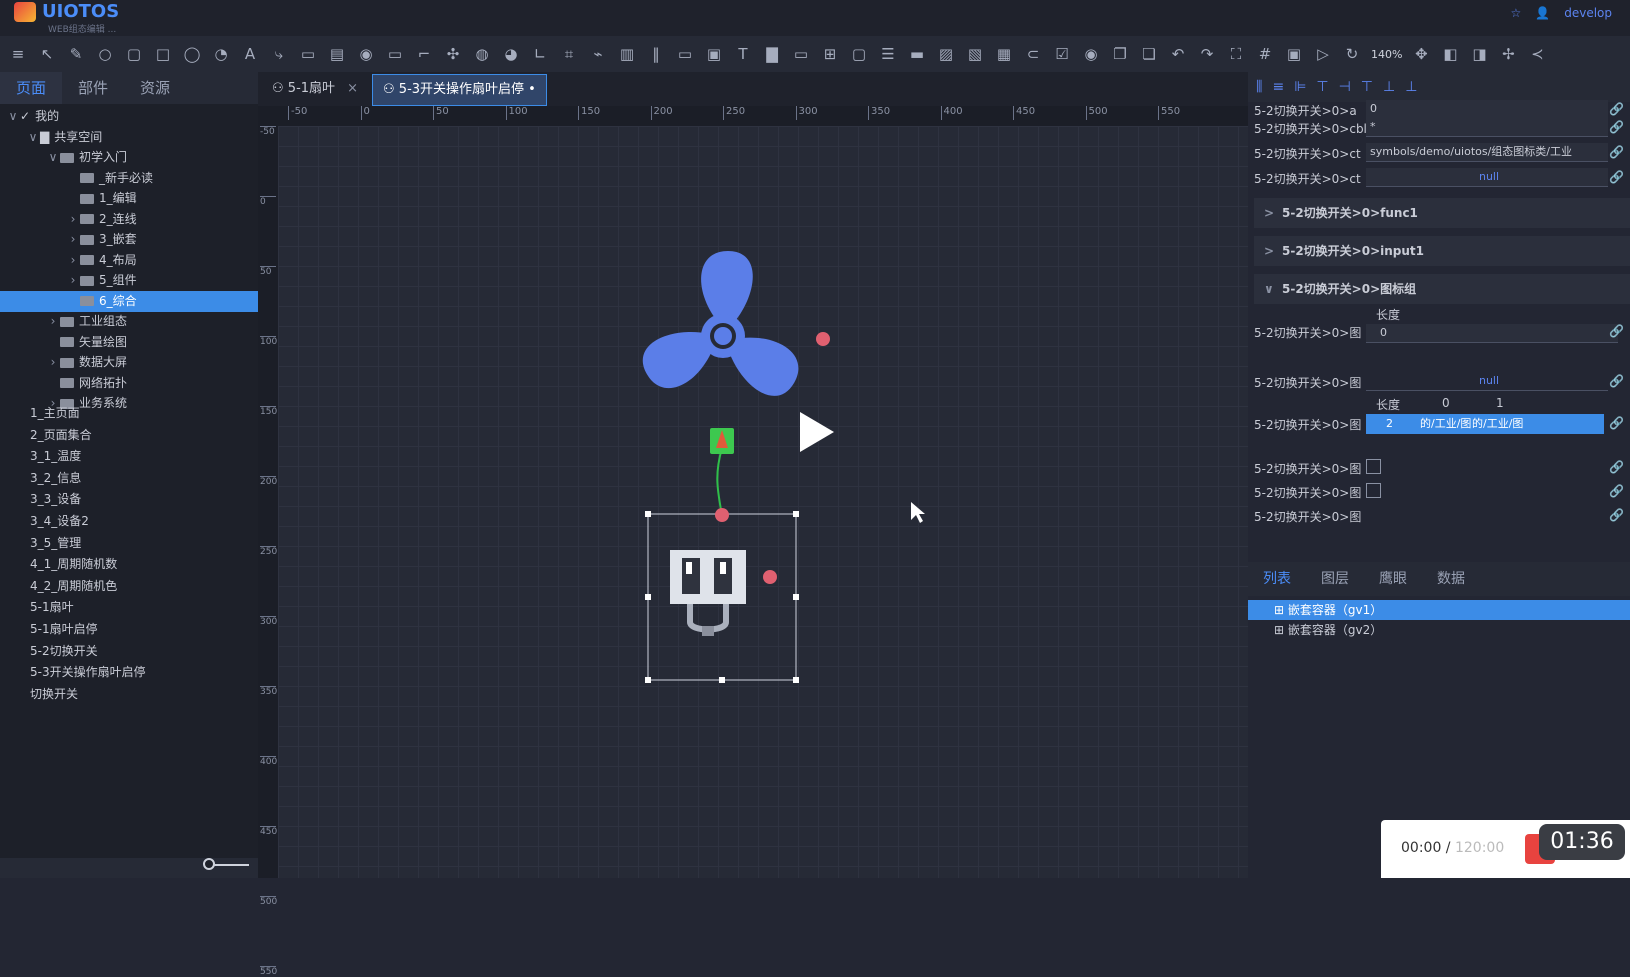  Describe the element at coordinates (93, 88) in the screenshot. I see `tab-components: 部件` at that location.